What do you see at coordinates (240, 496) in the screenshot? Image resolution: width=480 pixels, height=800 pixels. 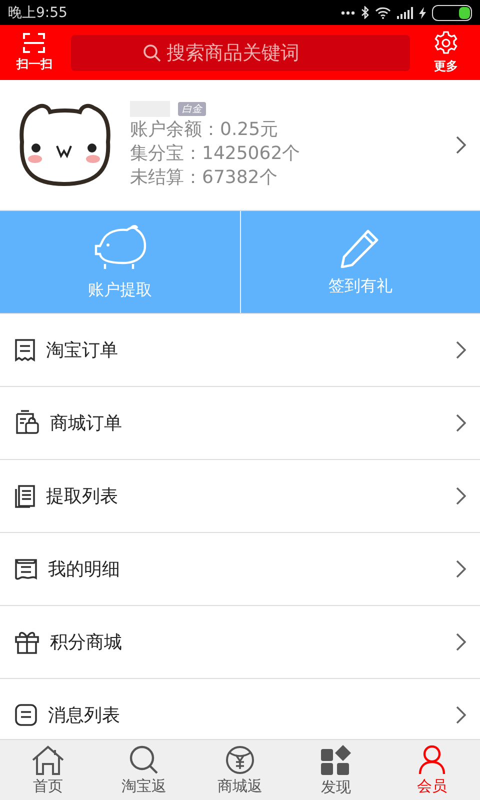 I see `menu-item: 提取列表` at bounding box center [240, 496].